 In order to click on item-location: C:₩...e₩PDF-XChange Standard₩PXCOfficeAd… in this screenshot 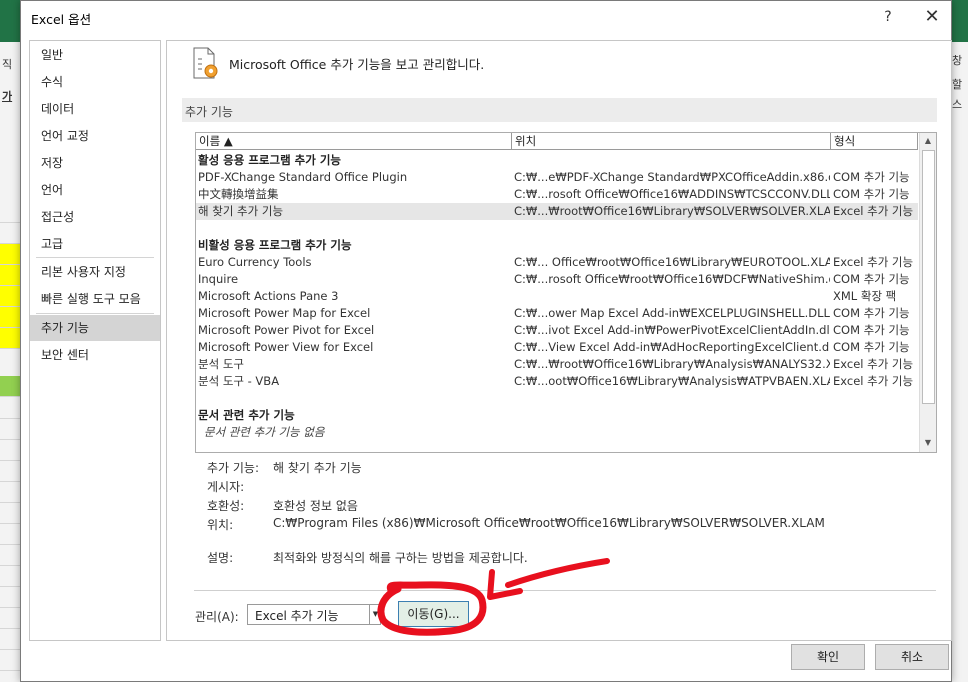, I will do `click(672, 177)`.